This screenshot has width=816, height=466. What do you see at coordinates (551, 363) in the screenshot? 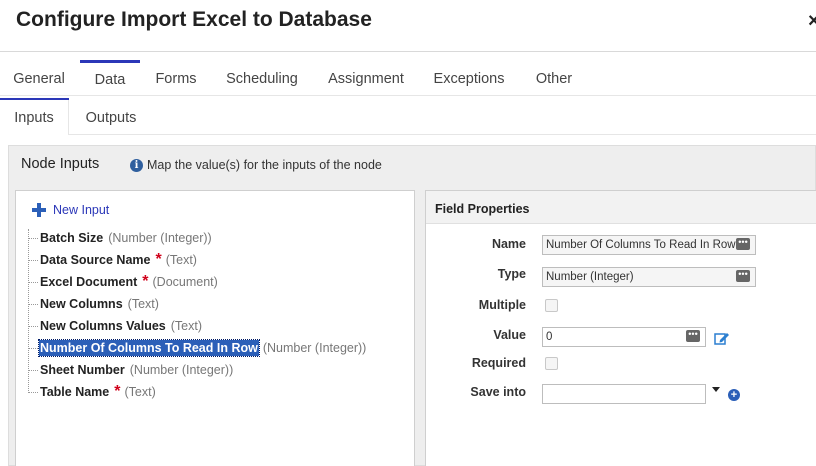
I see `required-checkbox` at bounding box center [551, 363].